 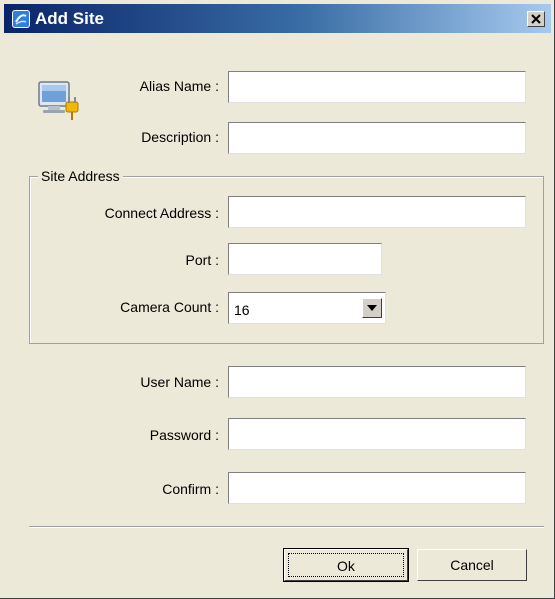 I want to click on cancel-button: Cancel, so click(x=472, y=565).